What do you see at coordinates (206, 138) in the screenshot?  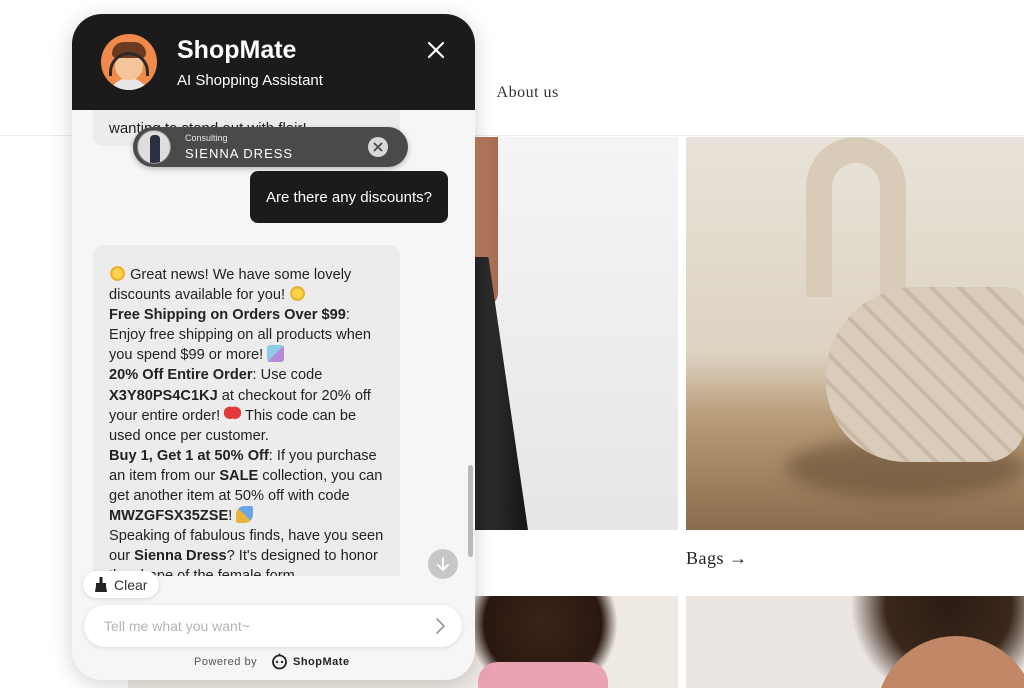 I see `consulting-label: Consulting` at bounding box center [206, 138].